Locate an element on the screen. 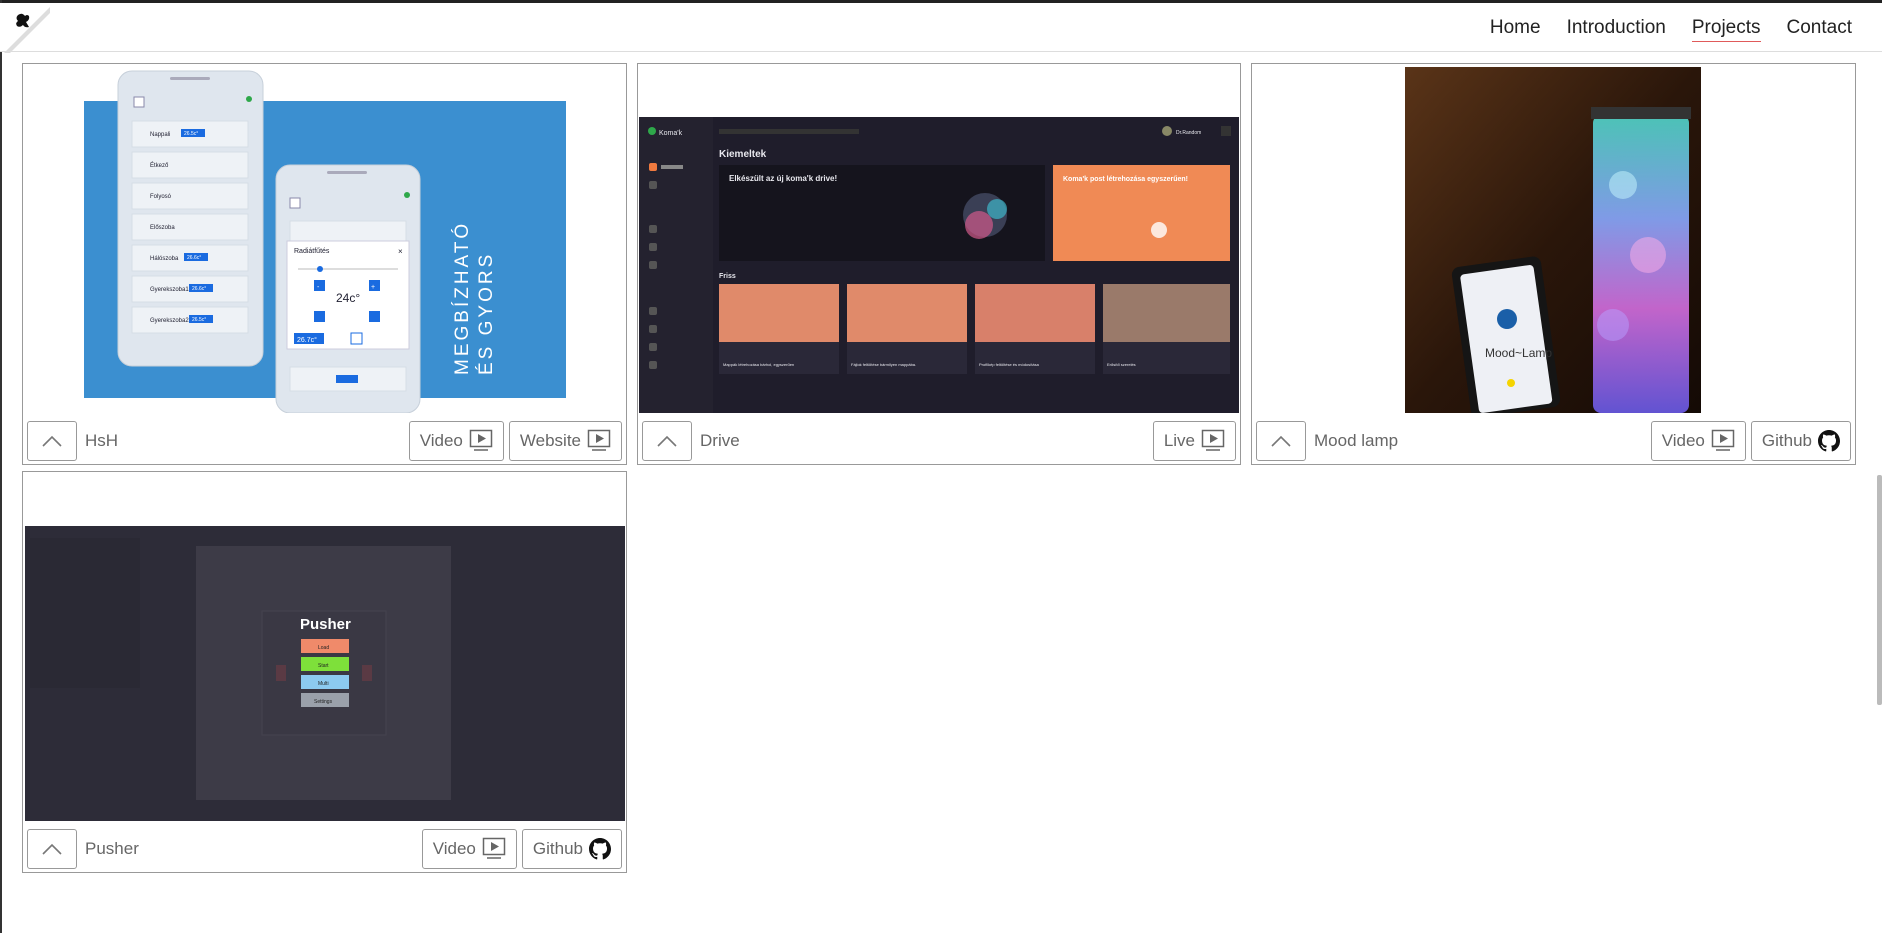  hsh-room-2: Étkező is located at coordinates (159, 165).